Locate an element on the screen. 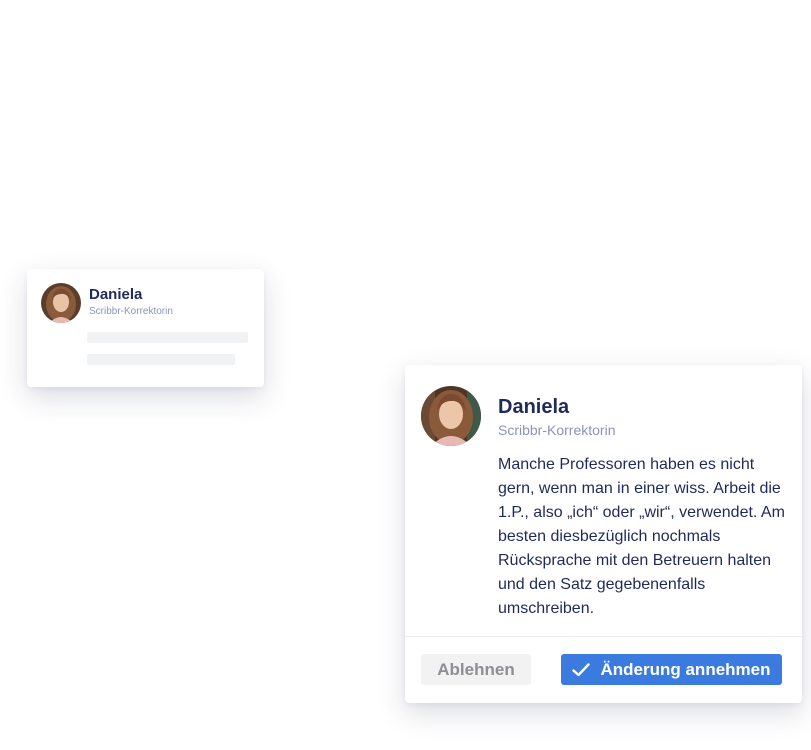 The height and width of the screenshot is (750, 811). divider is located at coordinates (603, 636).